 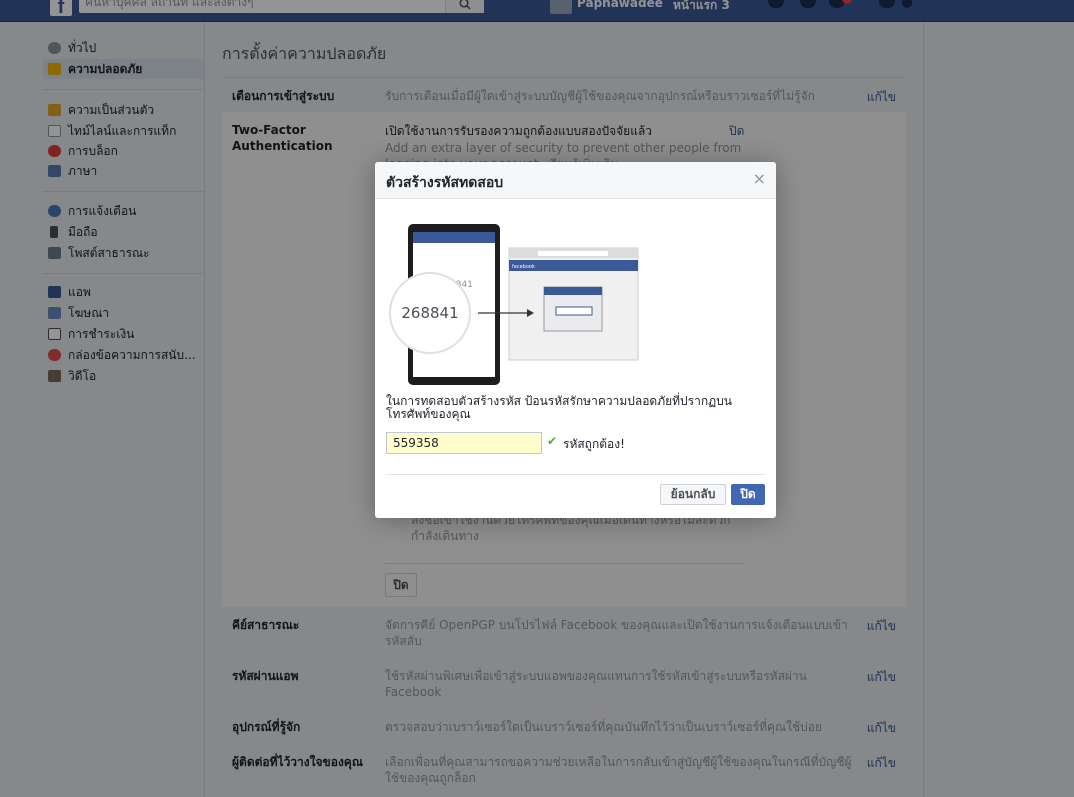 I want to click on security-code-input: 559358, so click(x=464, y=443).